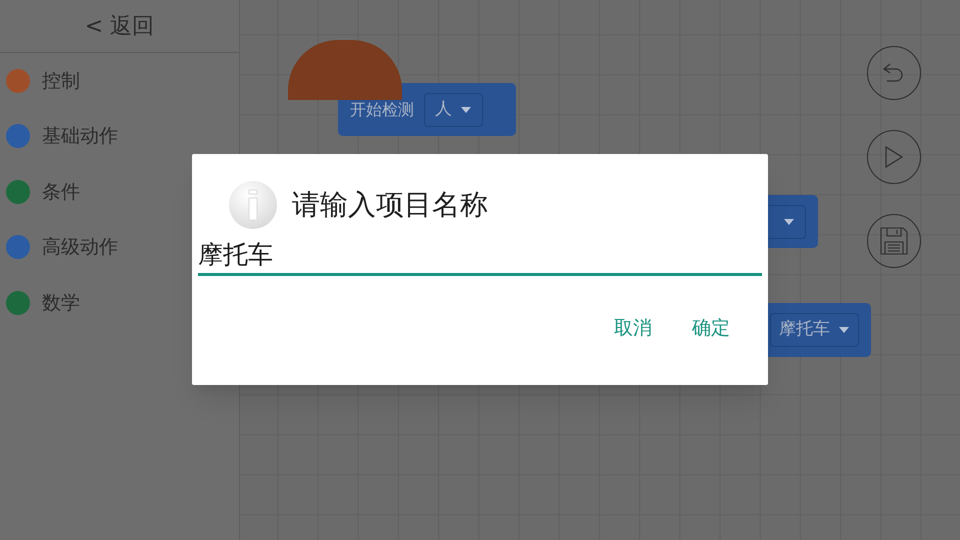  What do you see at coordinates (390, 205) in the screenshot?
I see `dialog-title: 请输入项目名称` at bounding box center [390, 205].